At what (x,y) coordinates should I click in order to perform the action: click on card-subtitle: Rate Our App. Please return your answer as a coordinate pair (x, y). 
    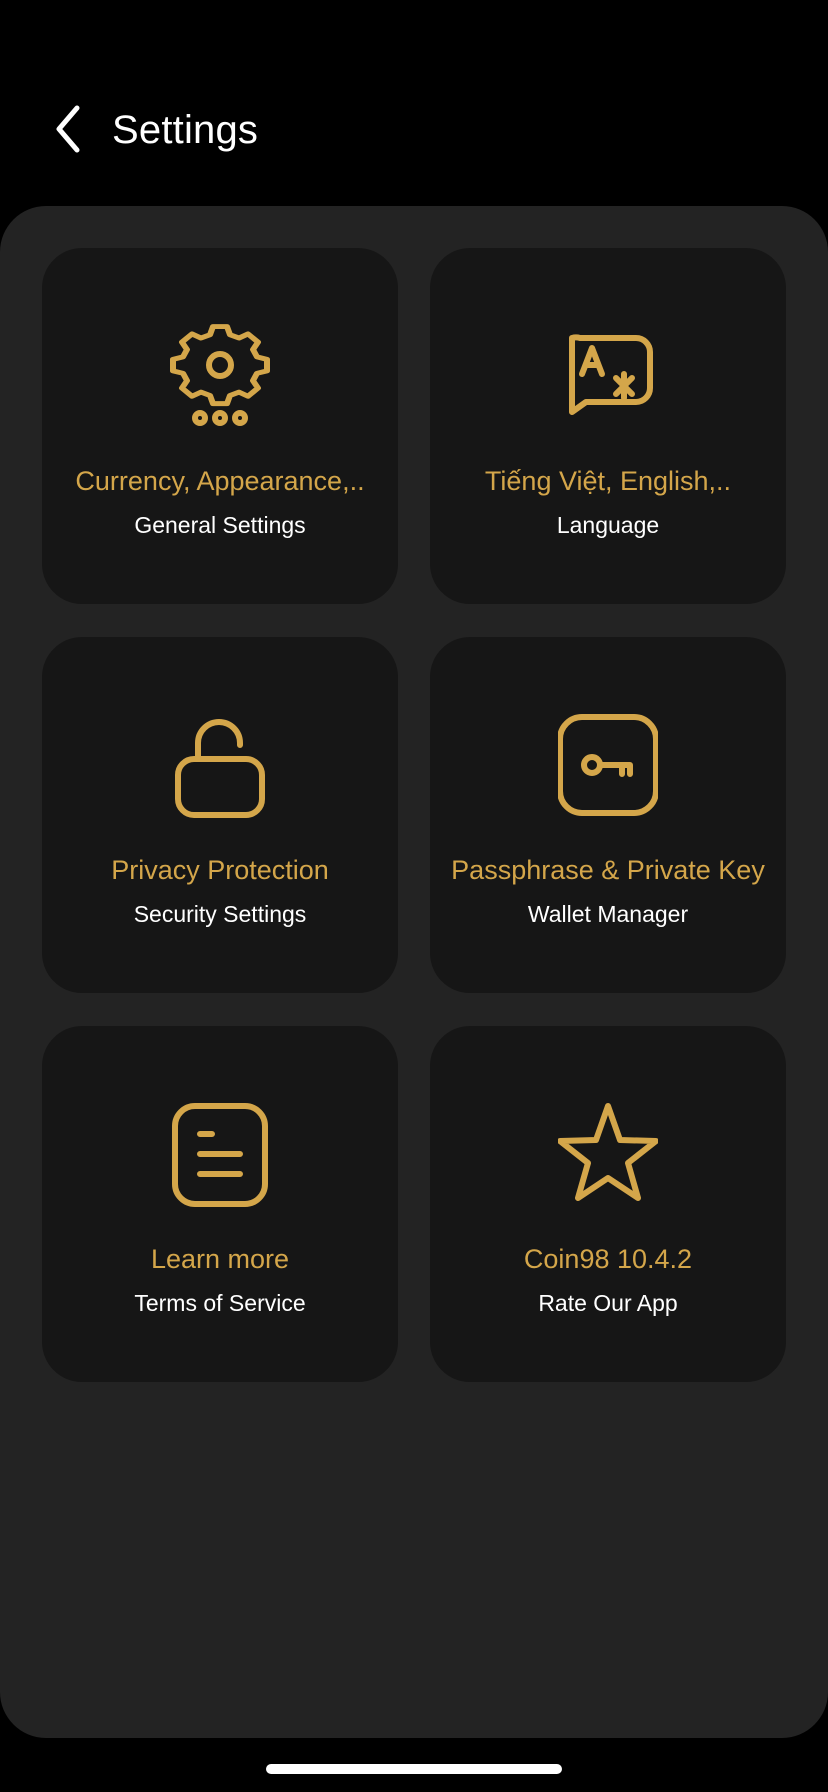
    Looking at the image, I should click on (608, 1303).